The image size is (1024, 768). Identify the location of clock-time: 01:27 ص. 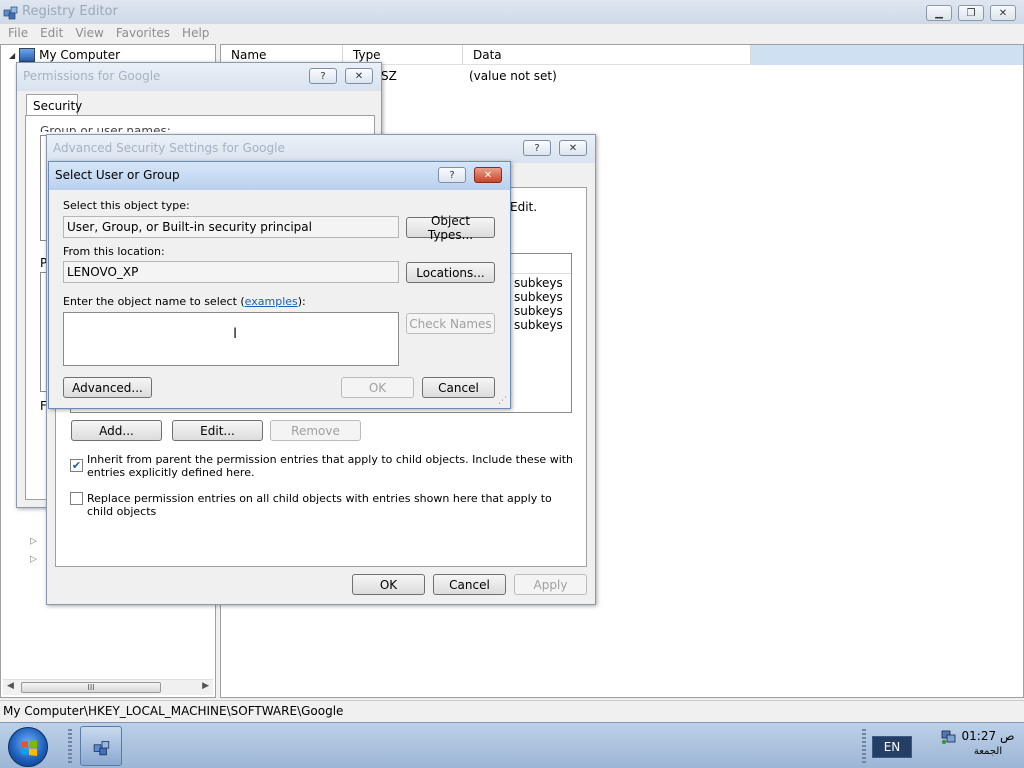
(988, 736).